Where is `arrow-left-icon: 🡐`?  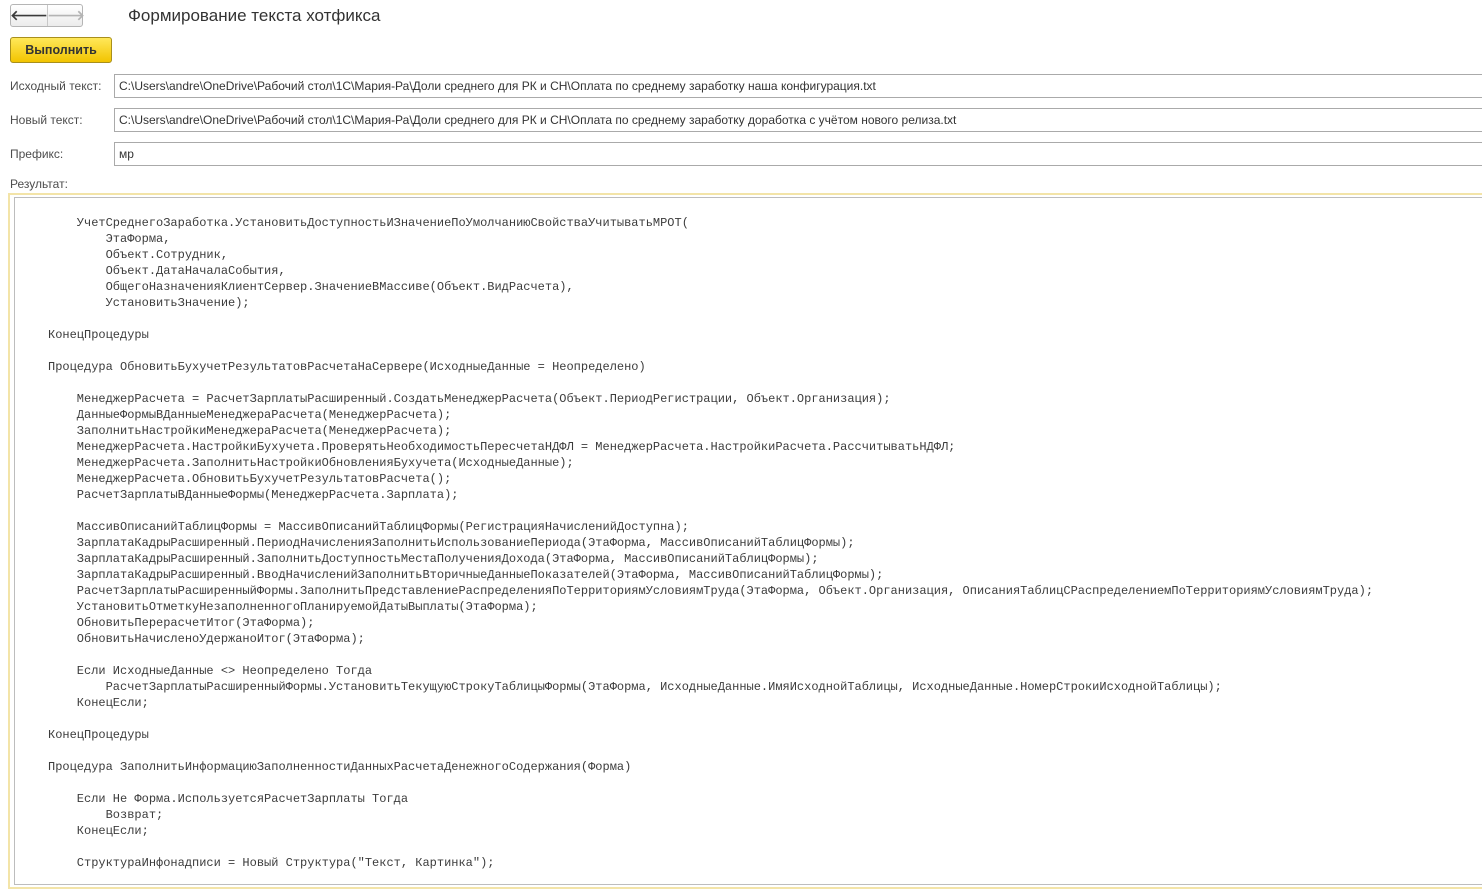 arrow-left-icon: 🡐 is located at coordinates (29, 16).